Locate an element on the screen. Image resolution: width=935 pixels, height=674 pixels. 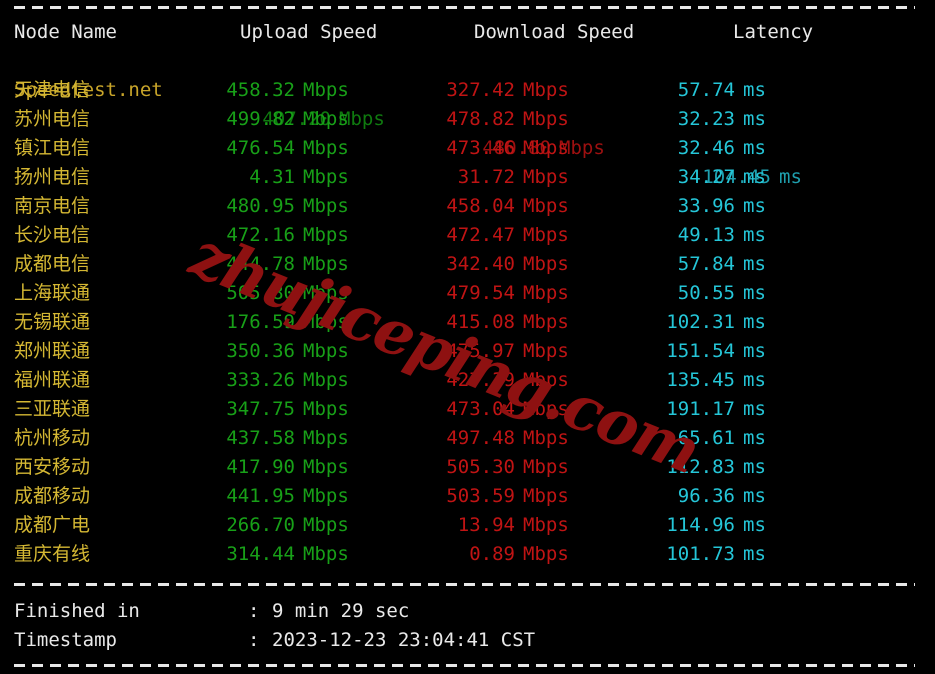
upload-speed-value: 499.82 is located at coordinates (260, 119).